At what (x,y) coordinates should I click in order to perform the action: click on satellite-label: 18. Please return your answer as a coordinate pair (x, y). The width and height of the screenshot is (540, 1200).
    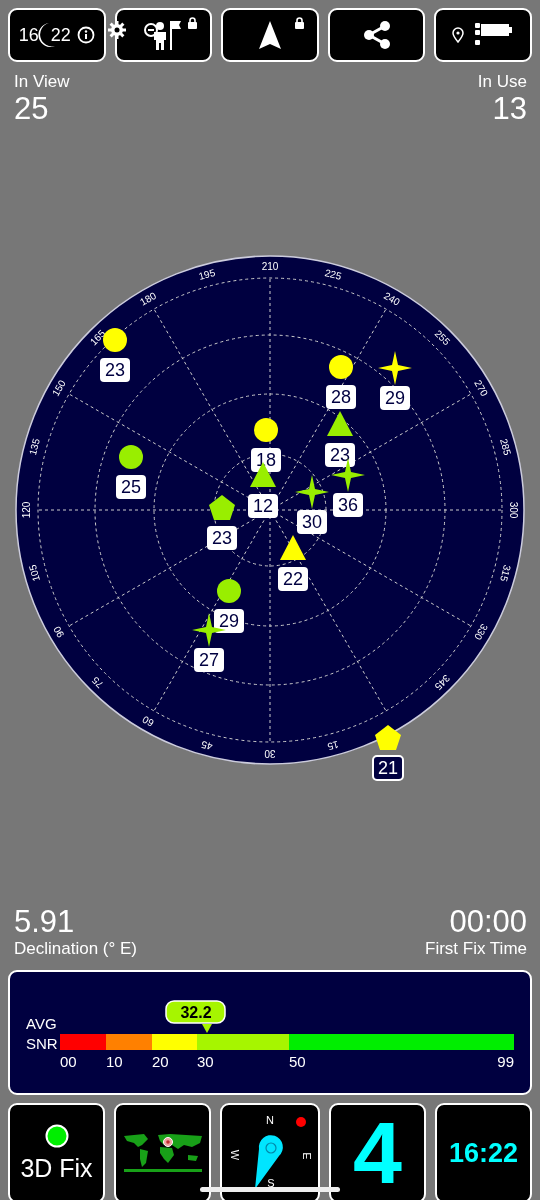
    Looking at the image, I should click on (266, 460).